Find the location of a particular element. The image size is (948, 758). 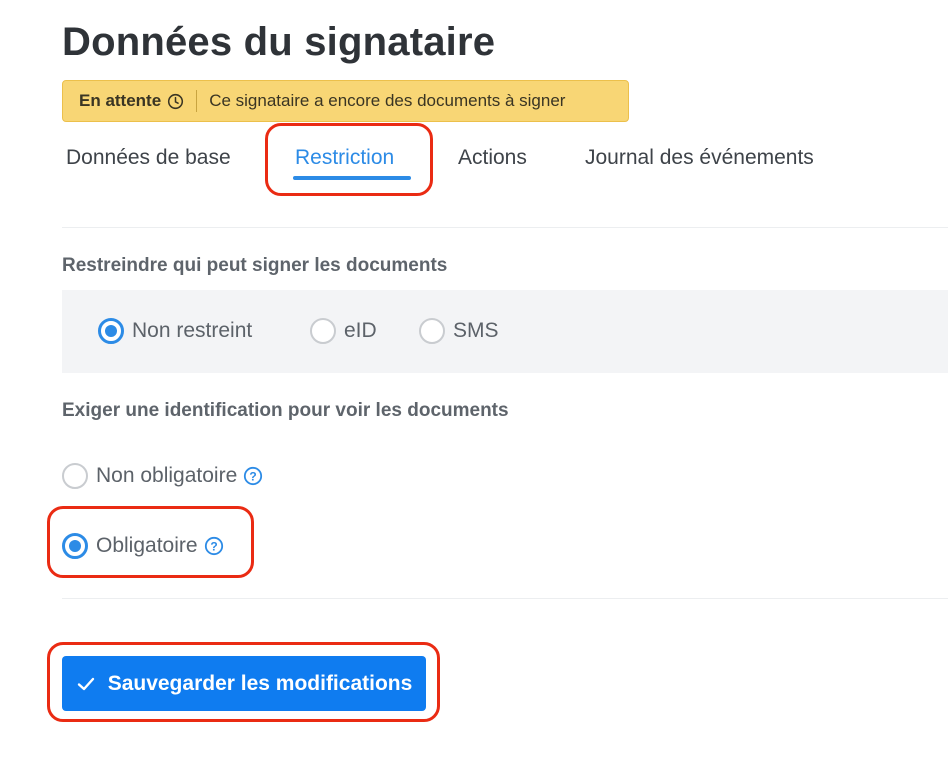

tab-donnees-de-base: Données de base is located at coordinates (148, 158).